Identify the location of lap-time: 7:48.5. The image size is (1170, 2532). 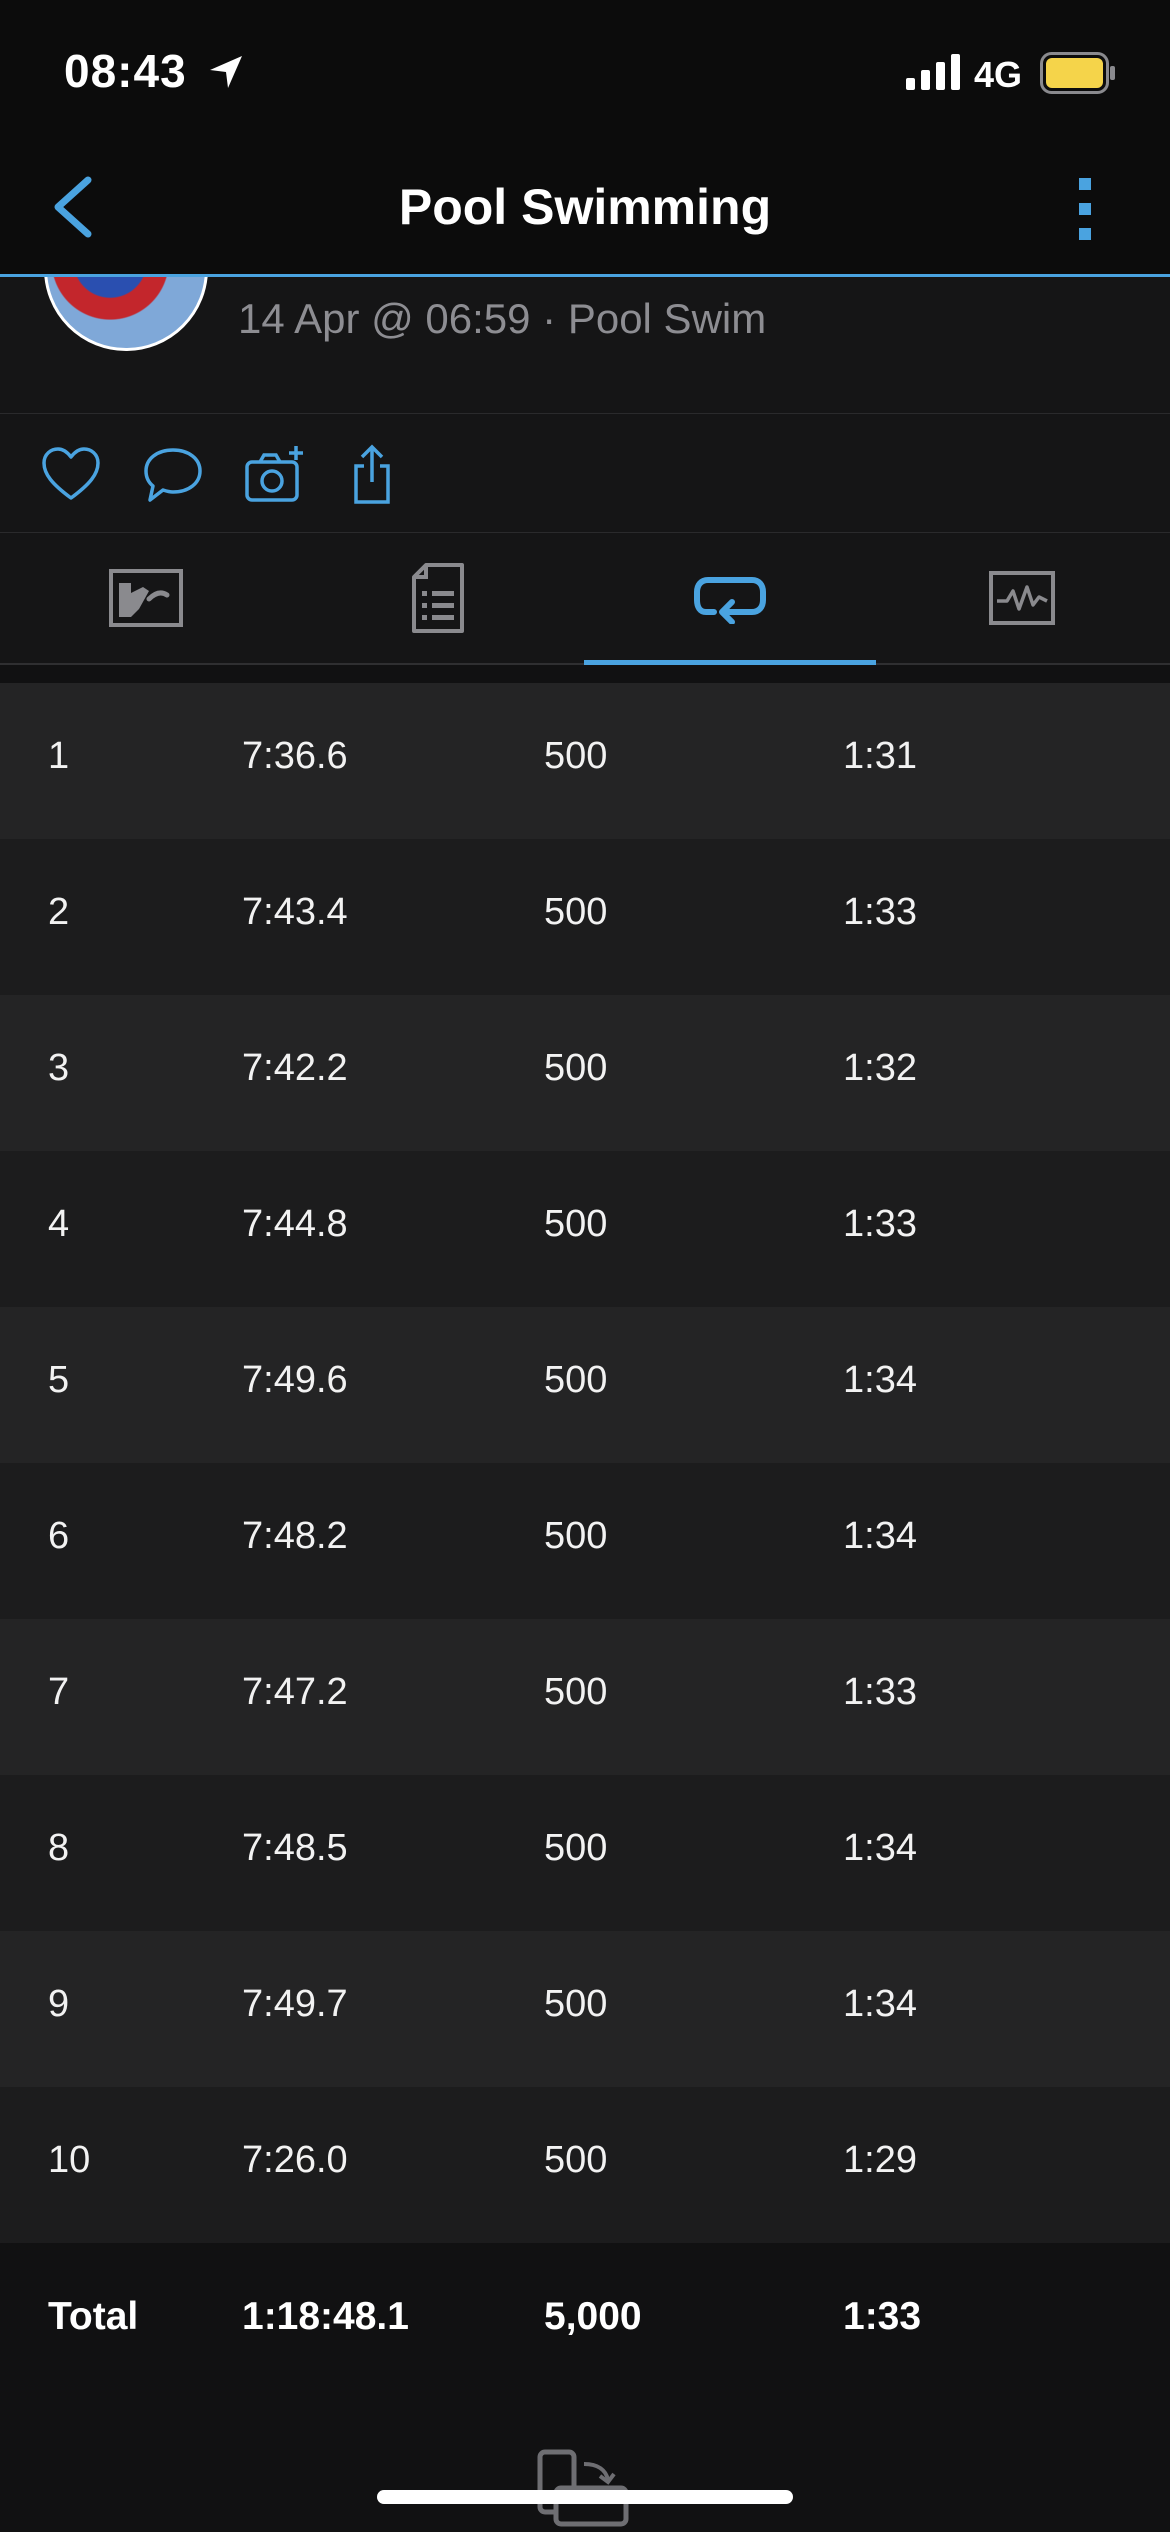
(295, 1848).